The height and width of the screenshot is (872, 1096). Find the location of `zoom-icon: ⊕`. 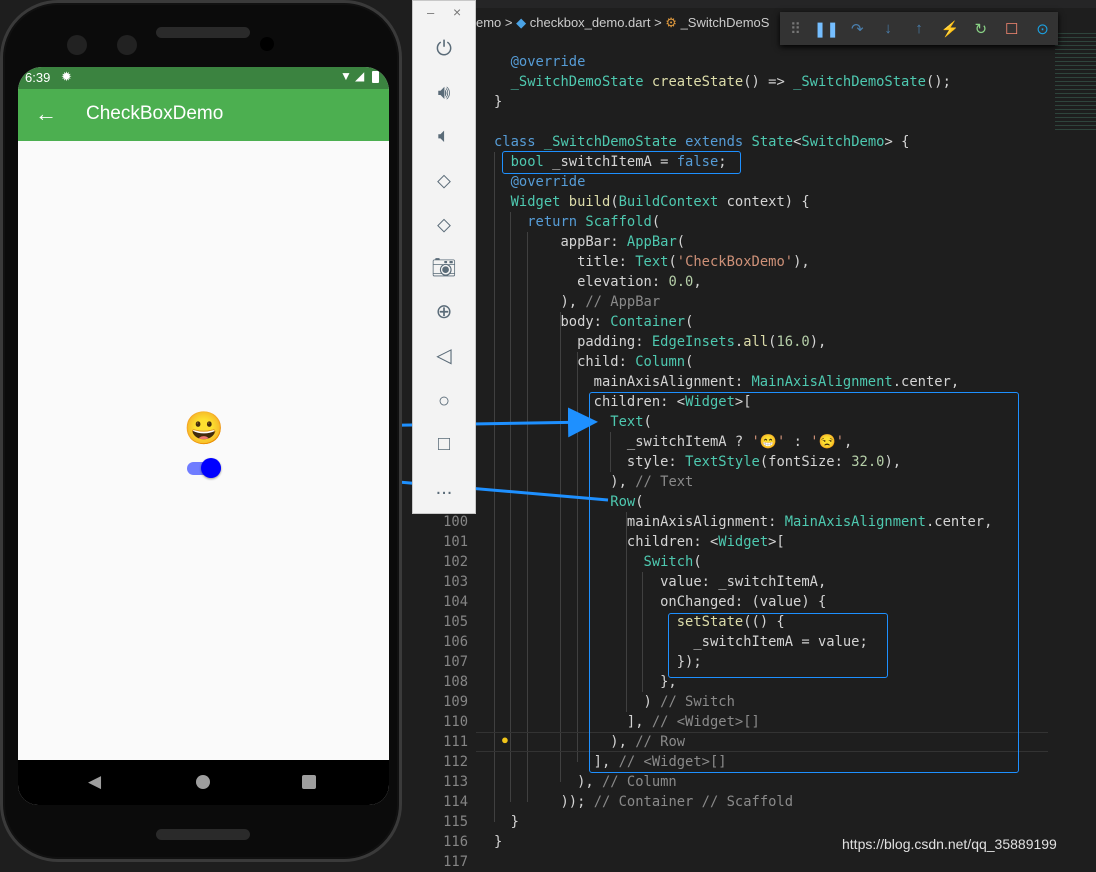

zoom-icon: ⊕ is located at coordinates (444, 312).